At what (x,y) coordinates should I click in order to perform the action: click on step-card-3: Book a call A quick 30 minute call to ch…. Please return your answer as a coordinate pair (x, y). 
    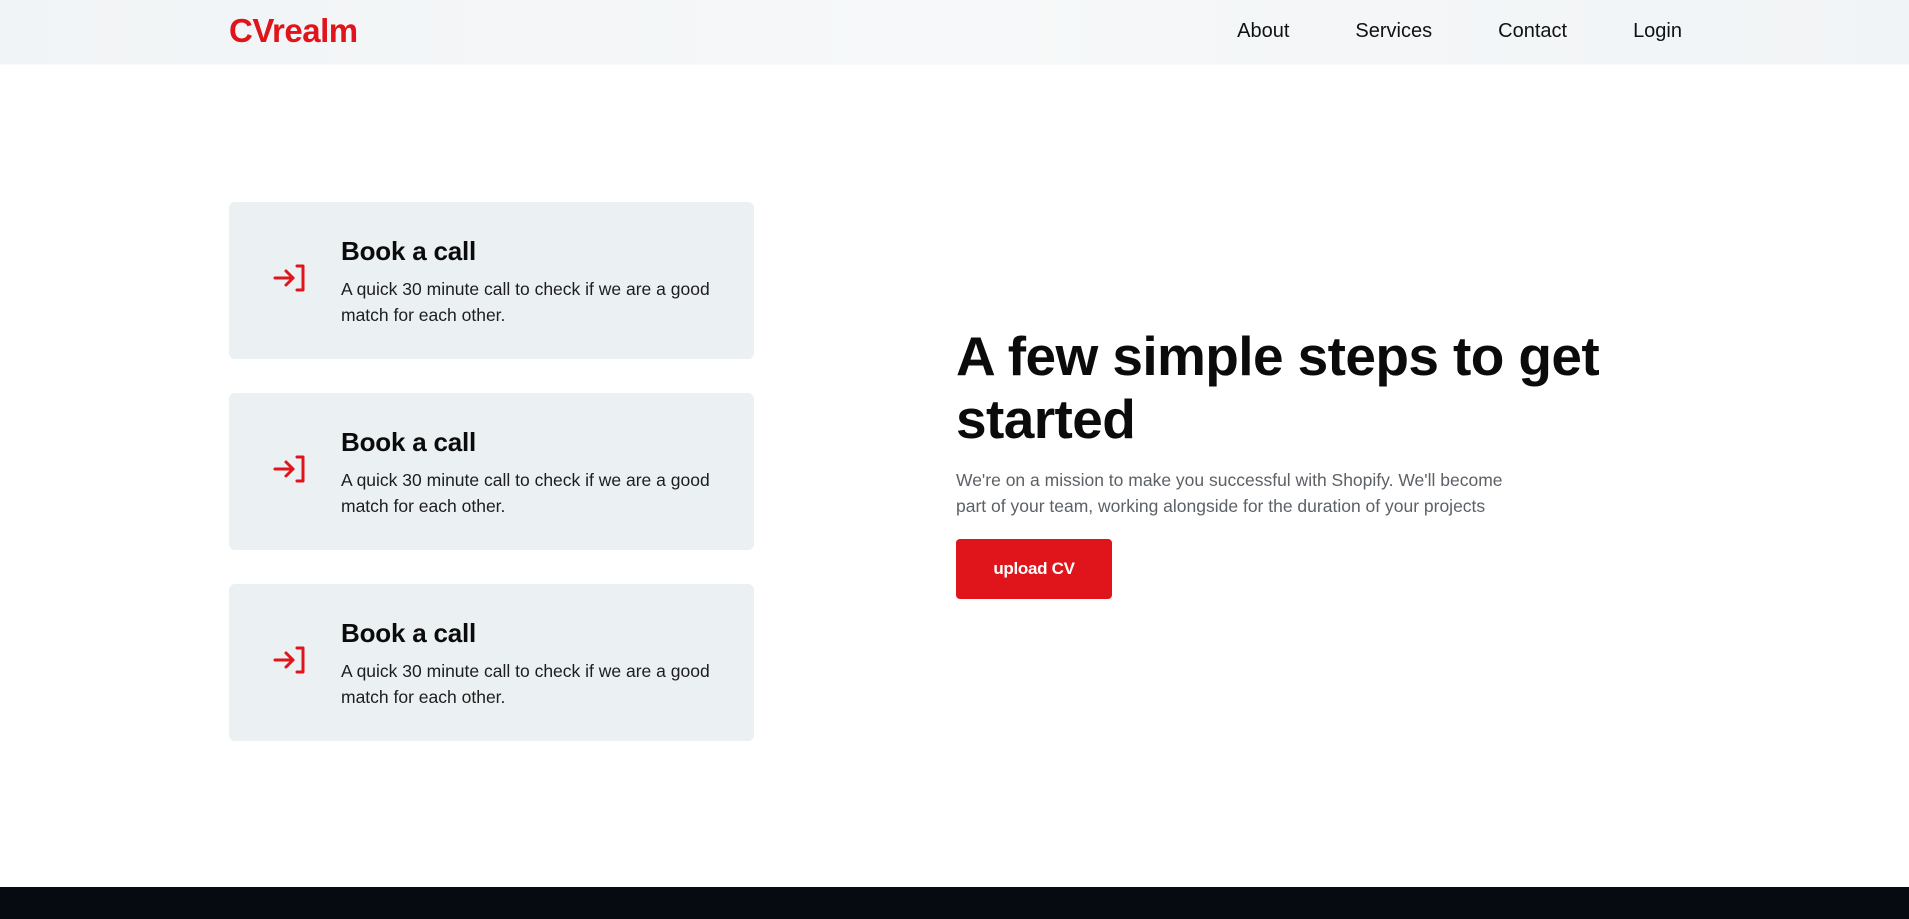
    Looking at the image, I should click on (491, 662).